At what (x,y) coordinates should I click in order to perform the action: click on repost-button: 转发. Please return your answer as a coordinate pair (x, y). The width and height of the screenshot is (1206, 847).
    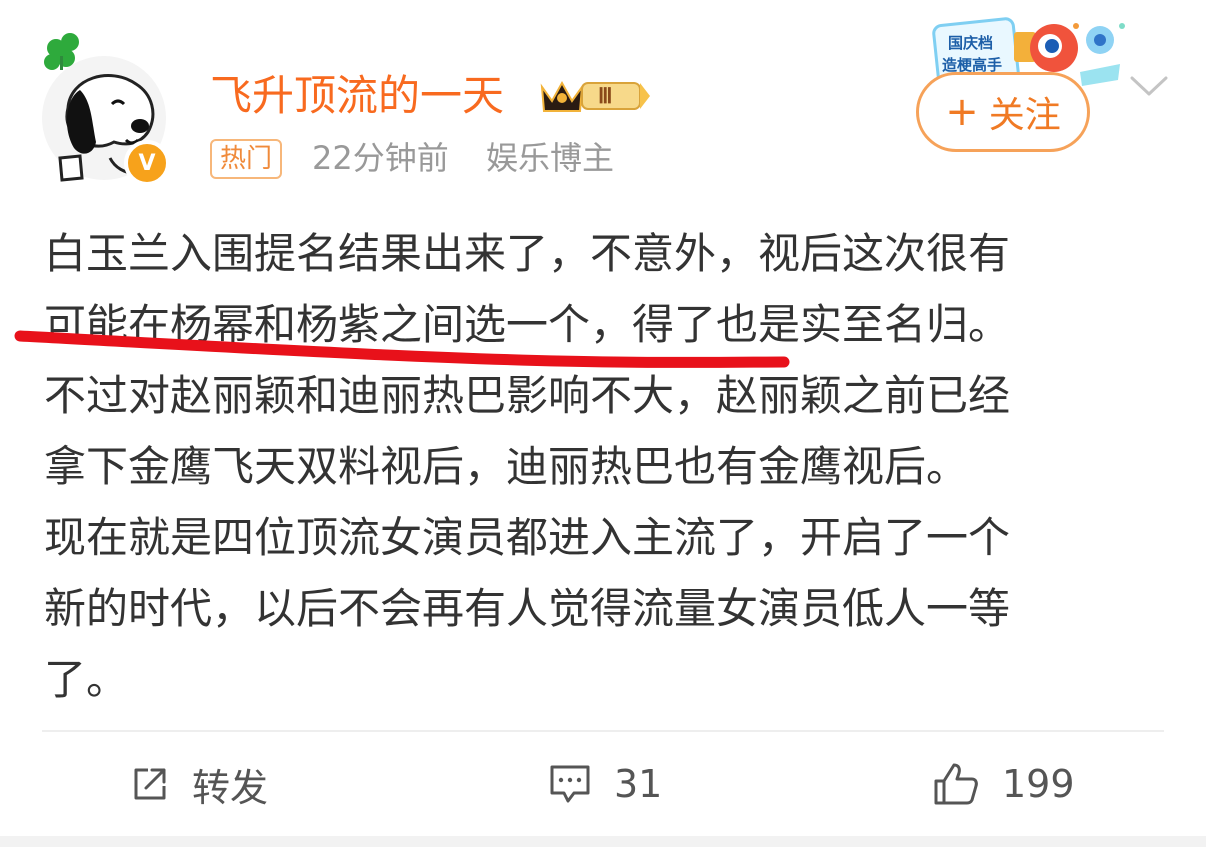
    Looking at the image, I should click on (199, 784).